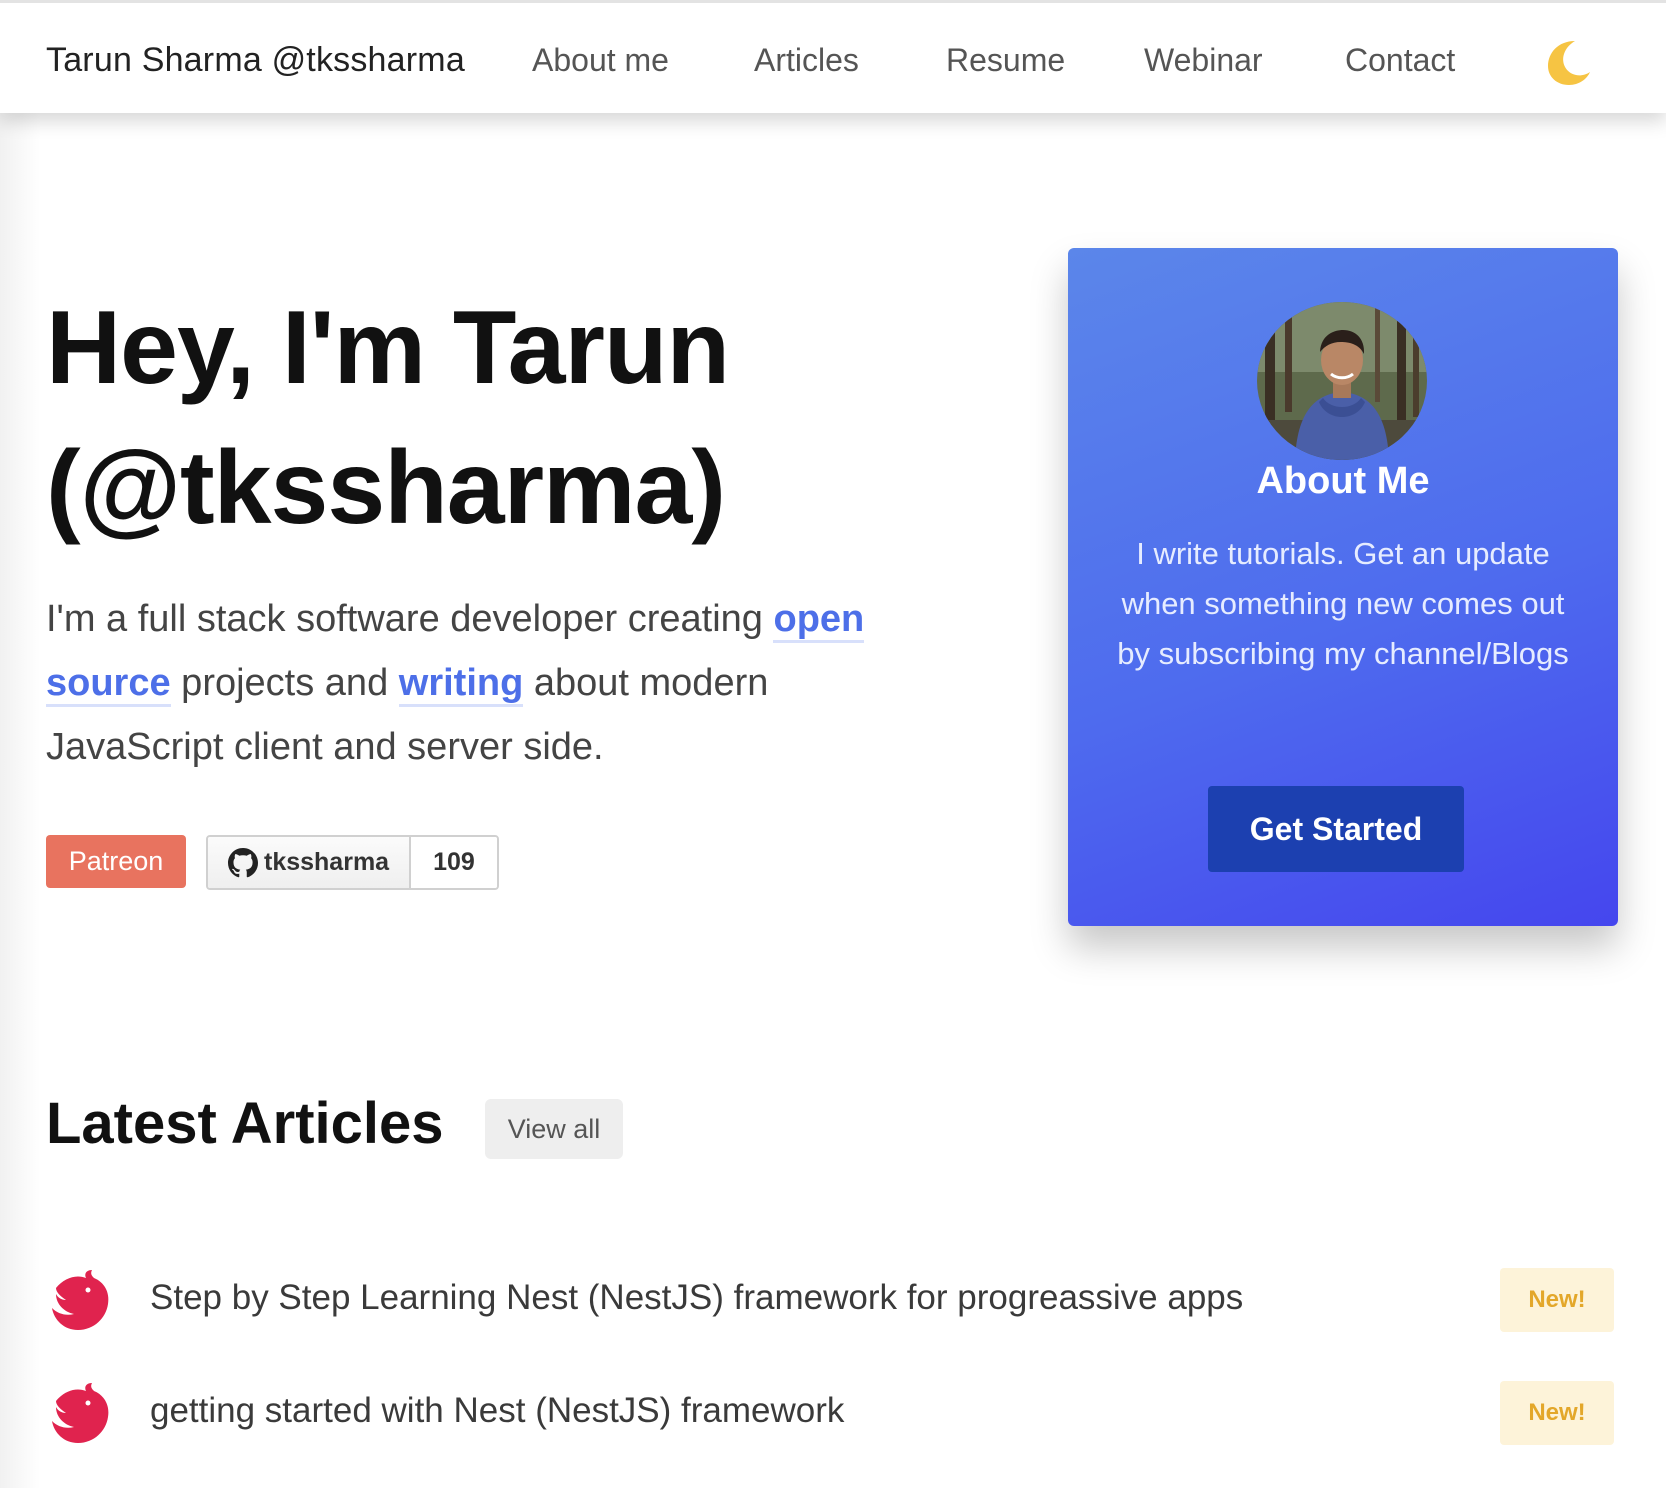 The height and width of the screenshot is (1488, 1666). What do you see at coordinates (116, 861) in the screenshot?
I see `patreon-button: Patreon` at bounding box center [116, 861].